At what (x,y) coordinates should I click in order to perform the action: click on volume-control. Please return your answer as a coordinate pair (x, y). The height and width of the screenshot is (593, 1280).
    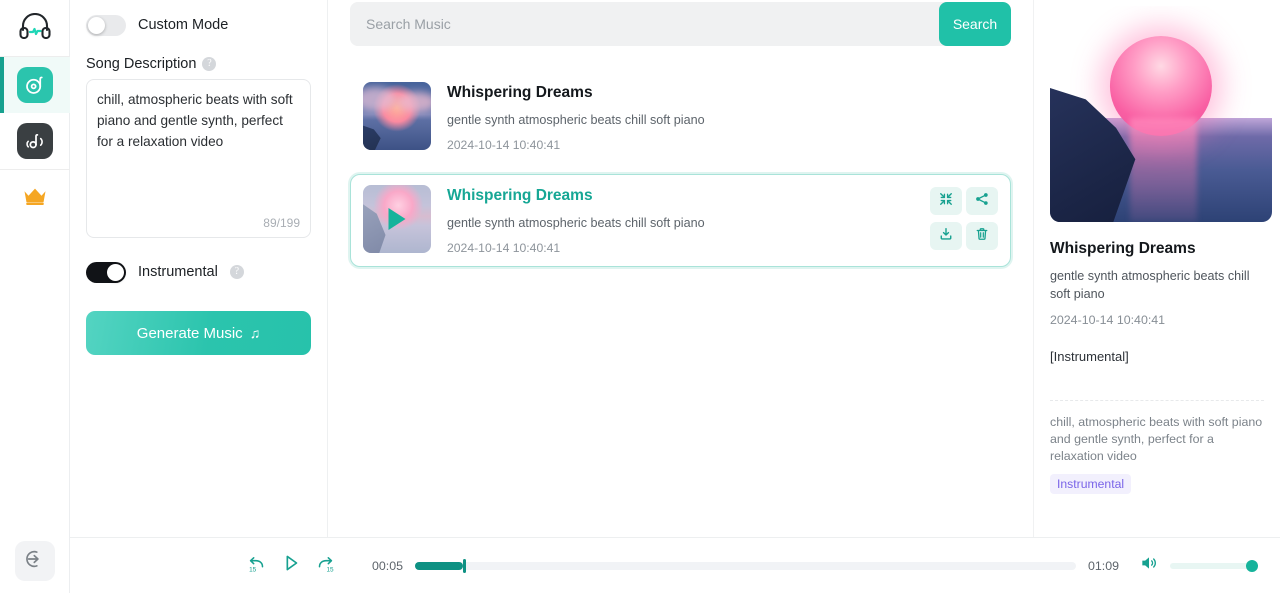
    Looking at the image, I should click on (1198, 565).